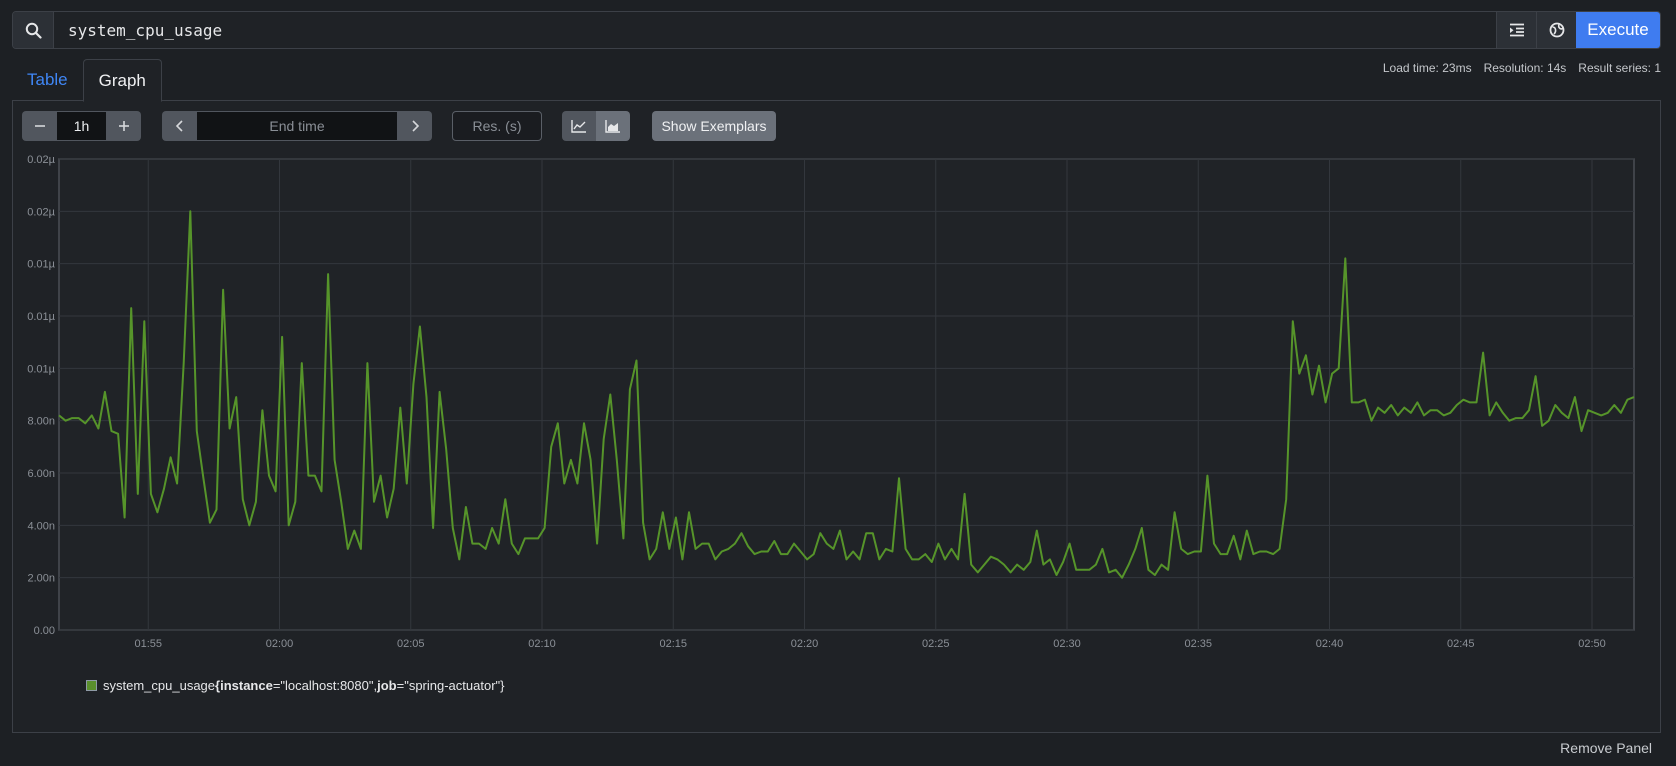 The image size is (1676, 766). Describe the element at coordinates (41, 579) in the screenshot. I see `y-tick-label: 2.00n` at that location.